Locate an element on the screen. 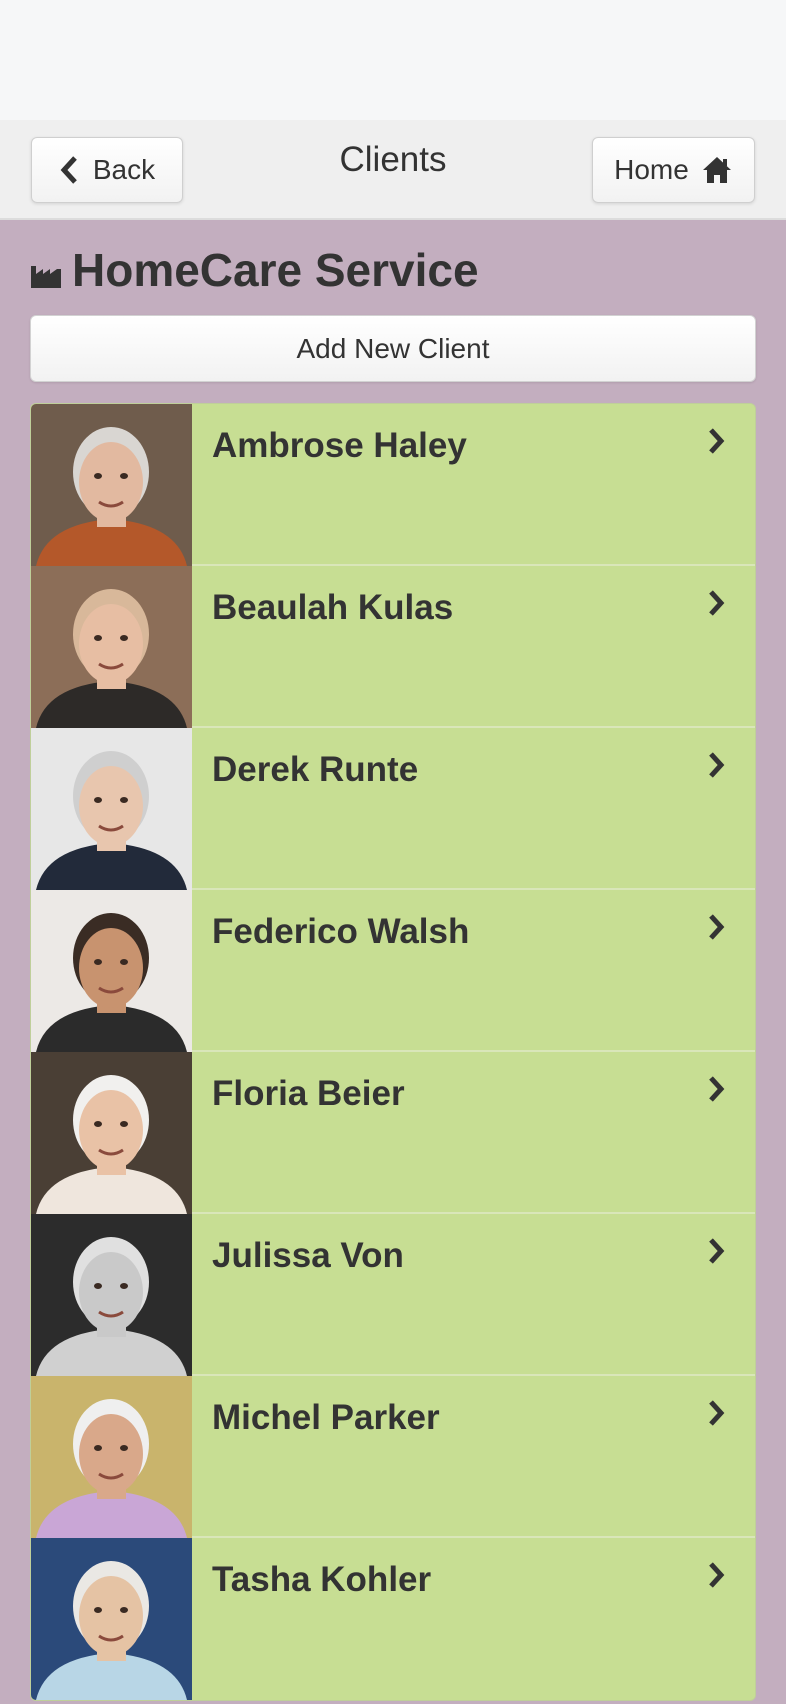  add-new-client-button: Add New Client is located at coordinates (393, 348).